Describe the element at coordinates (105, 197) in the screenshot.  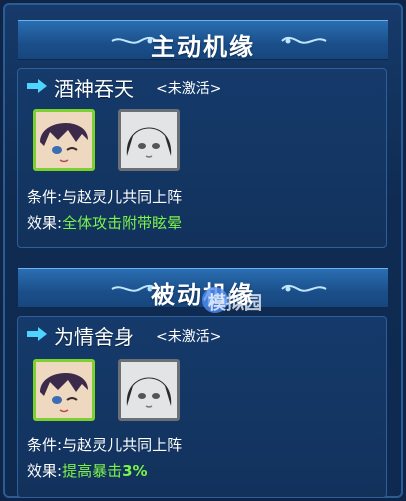
I see `active-condition: 条件:与赵灵儿共同上阵` at that location.